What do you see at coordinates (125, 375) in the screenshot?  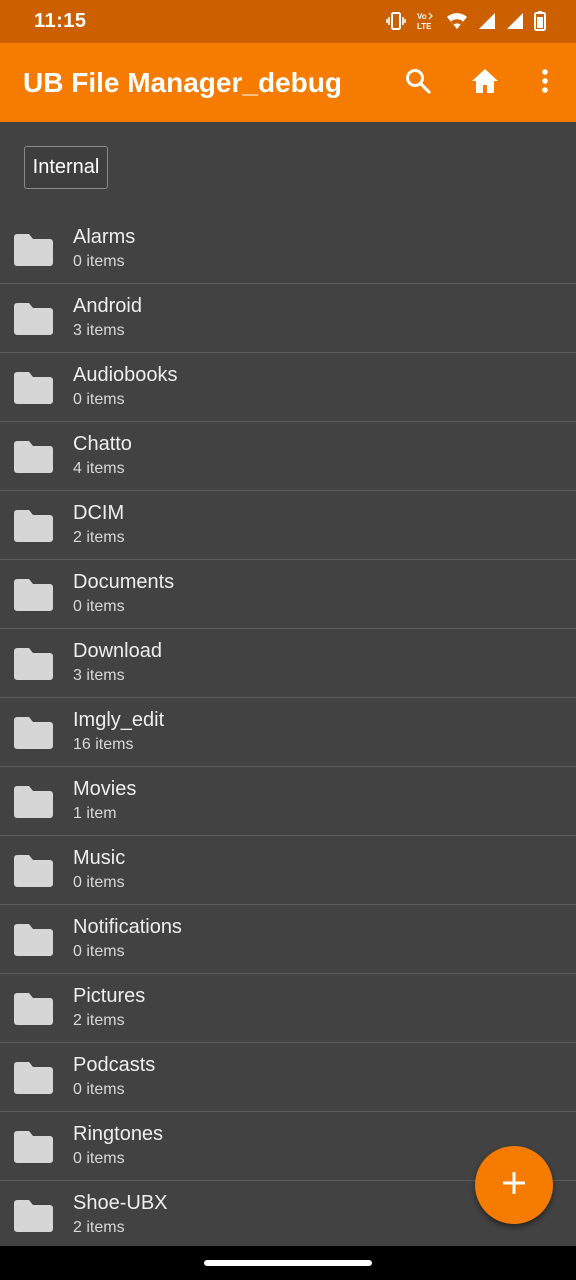 I see `folder-name: Audiobooks` at bounding box center [125, 375].